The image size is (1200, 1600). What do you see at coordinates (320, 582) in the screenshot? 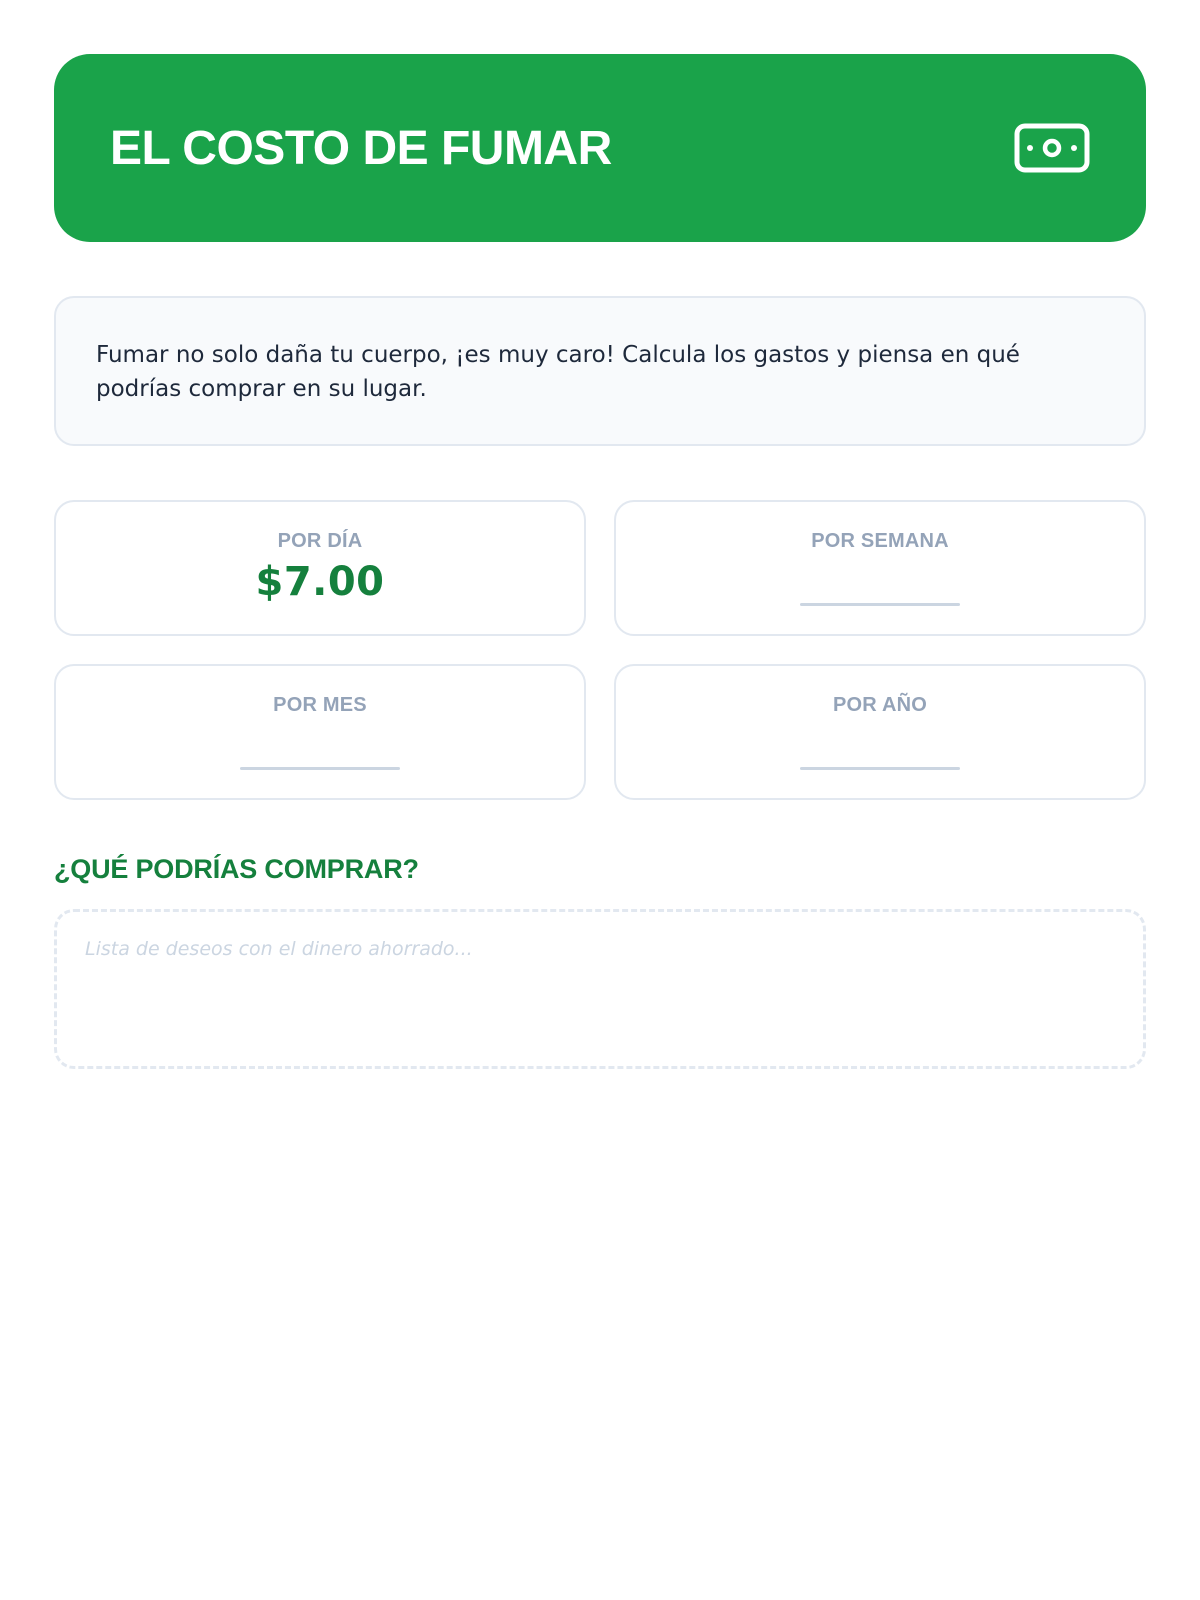
I see `cost-value-day: $7.00` at bounding box center [320, 582].